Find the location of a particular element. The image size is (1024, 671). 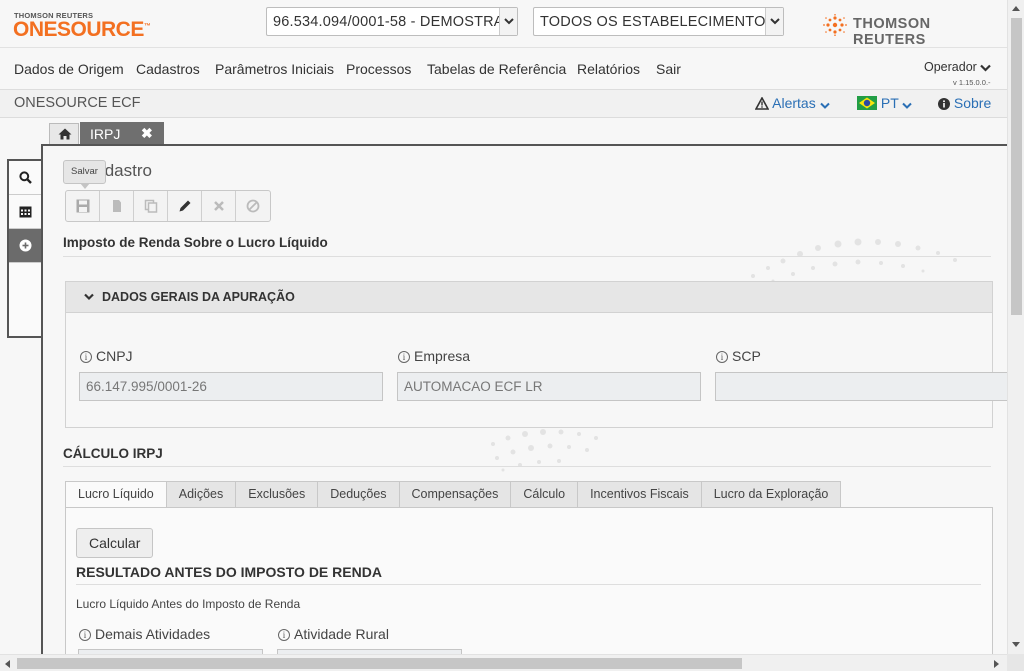

home-tab is located at coordinates (64, 133).